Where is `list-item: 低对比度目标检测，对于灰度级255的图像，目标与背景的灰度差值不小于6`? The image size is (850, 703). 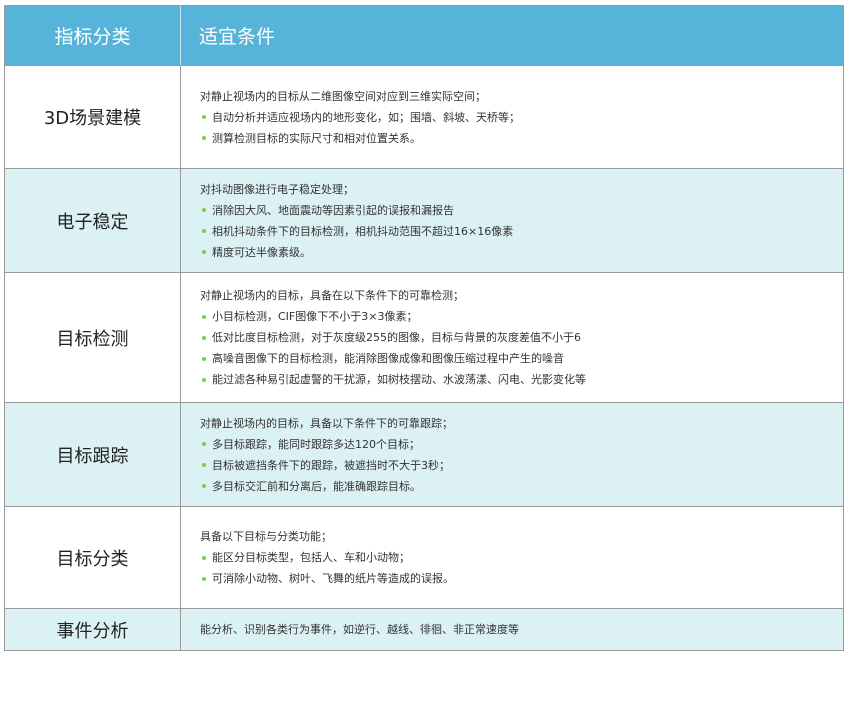 list-item: 低对比度目标检测，对于灰度级255的图像，目标与背景的灰度差值不小于6 is located at coordinates (521, 337).